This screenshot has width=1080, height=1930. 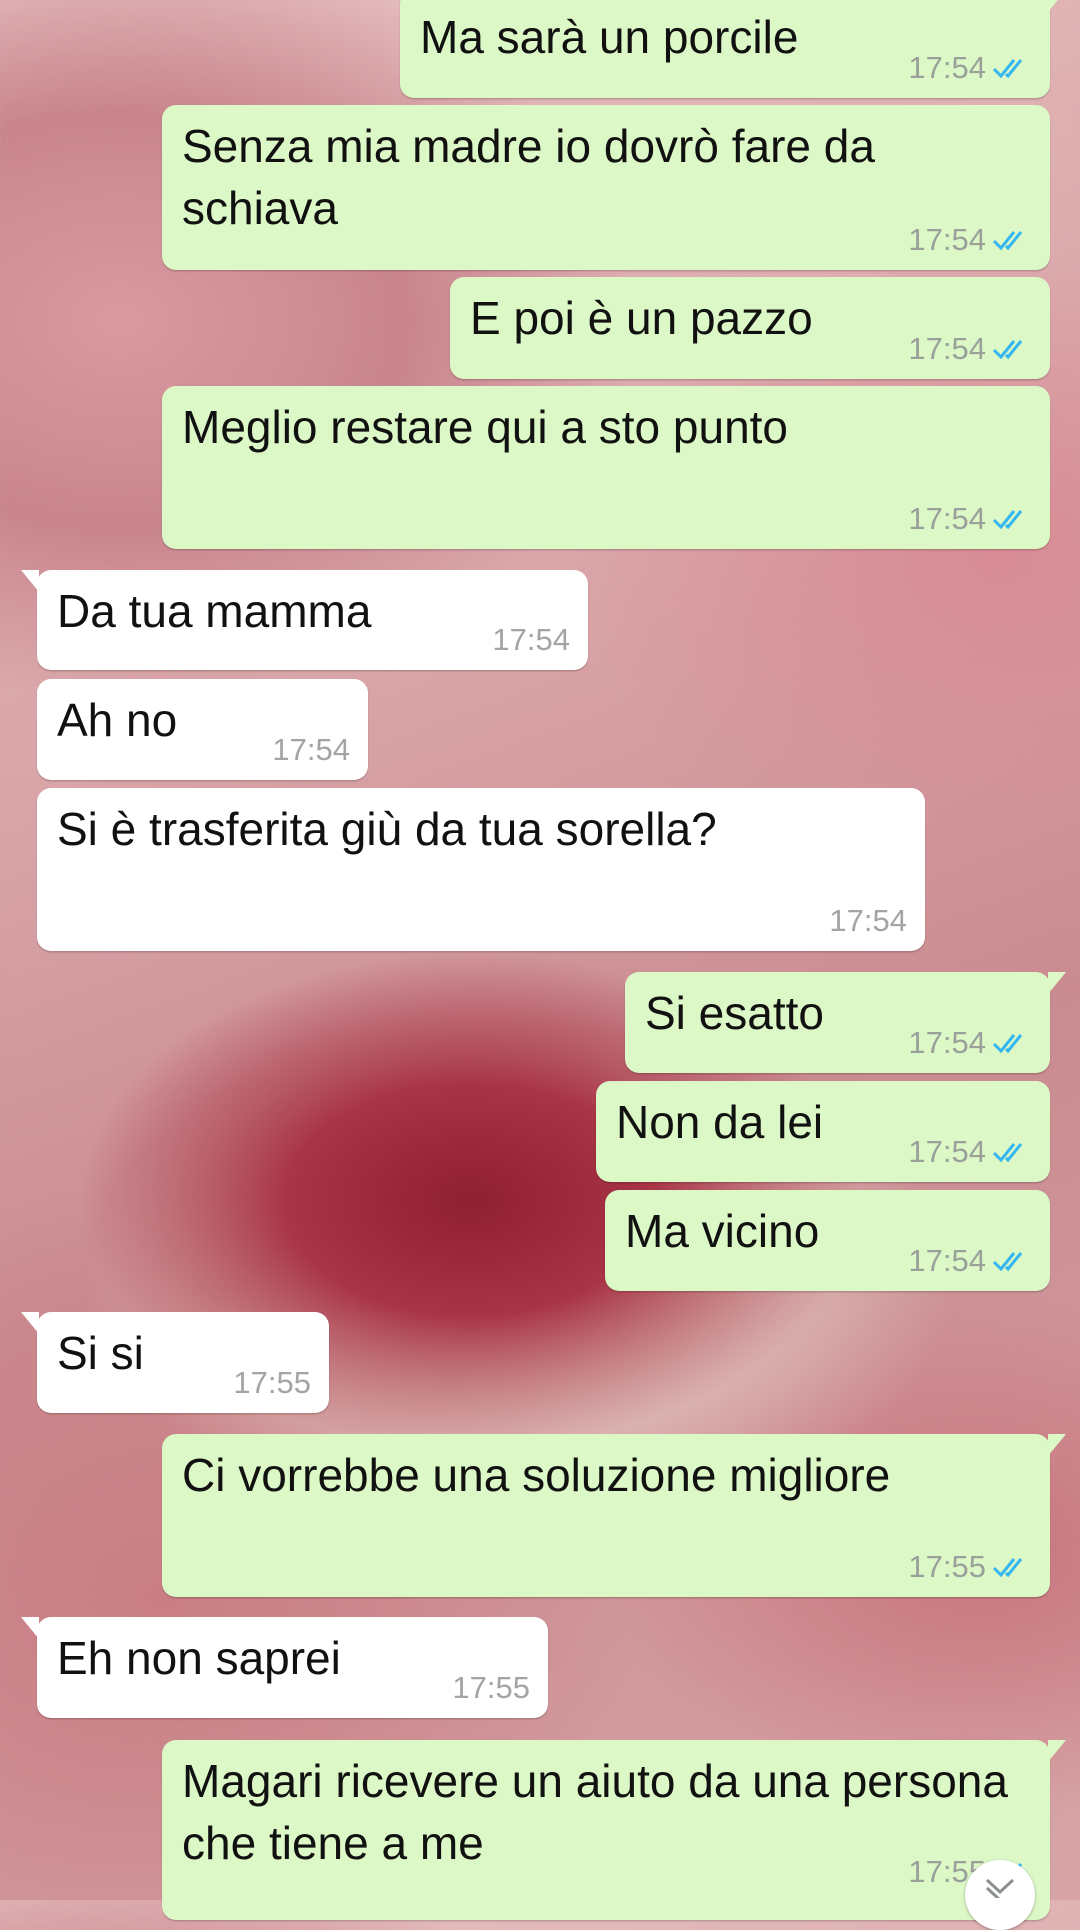 What do you see at coordinates (606, 467) in the screenshot?
I see `outgoing-message: Meglio restare qui a sto punto 17:54` at bounding box center [606, 467].